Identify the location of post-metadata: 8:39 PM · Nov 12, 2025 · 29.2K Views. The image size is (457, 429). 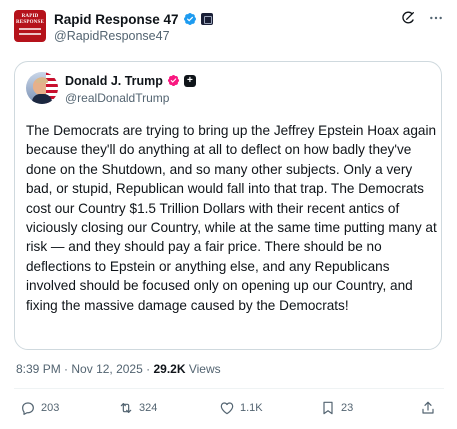
(118, 369).